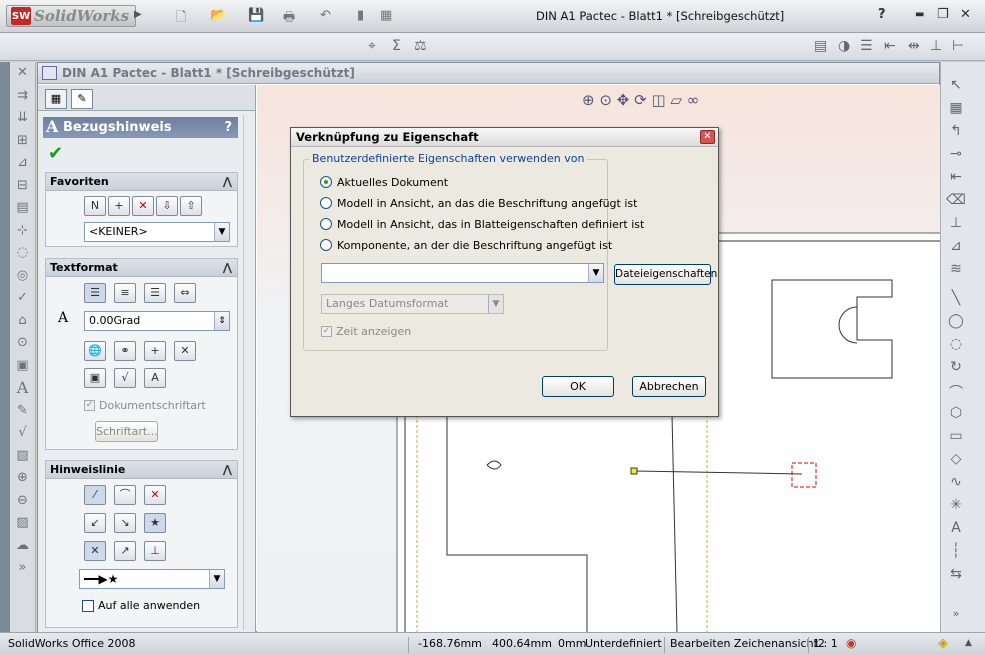 The width and height of the screenshot is (985, 655). What do you see at coordinates (22, 141) in the screenshot?
I see `ordinate-dimension-icon: ⊞` at bounding box center [22, 141].